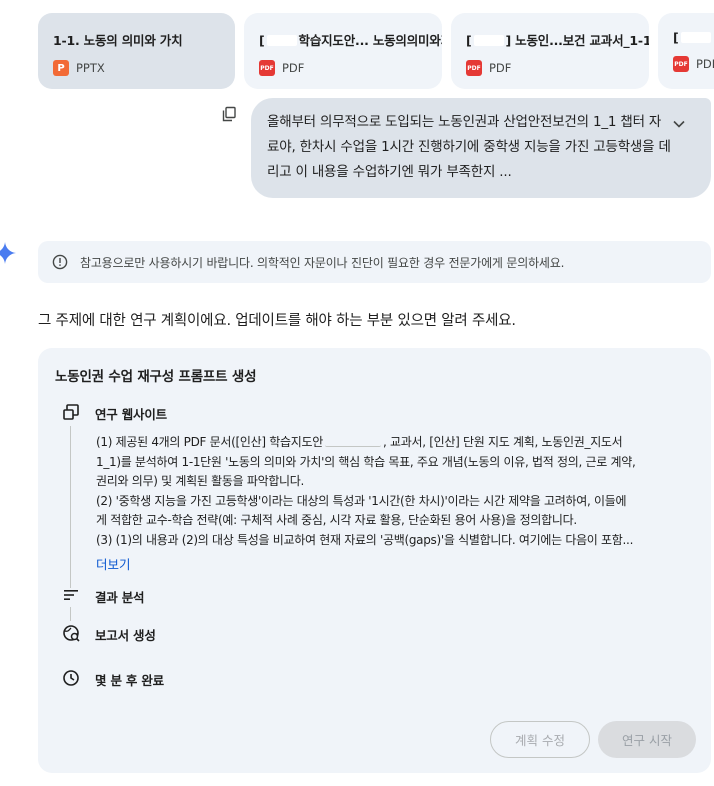  I want to click on show-more-link: 더보기, so click(113, 563).